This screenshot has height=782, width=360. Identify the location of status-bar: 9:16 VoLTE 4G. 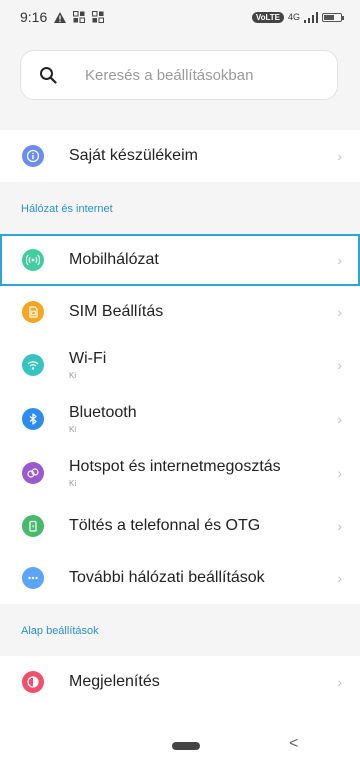
(180, 17).